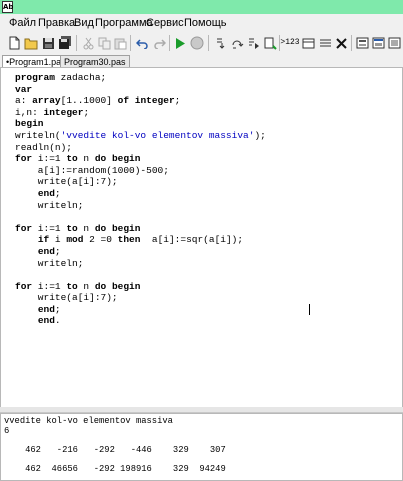 This screenshot has width=403, height=481. Describe the element at coordinates (394, 43) in the screenshot. I see `settings-icon` at that location.